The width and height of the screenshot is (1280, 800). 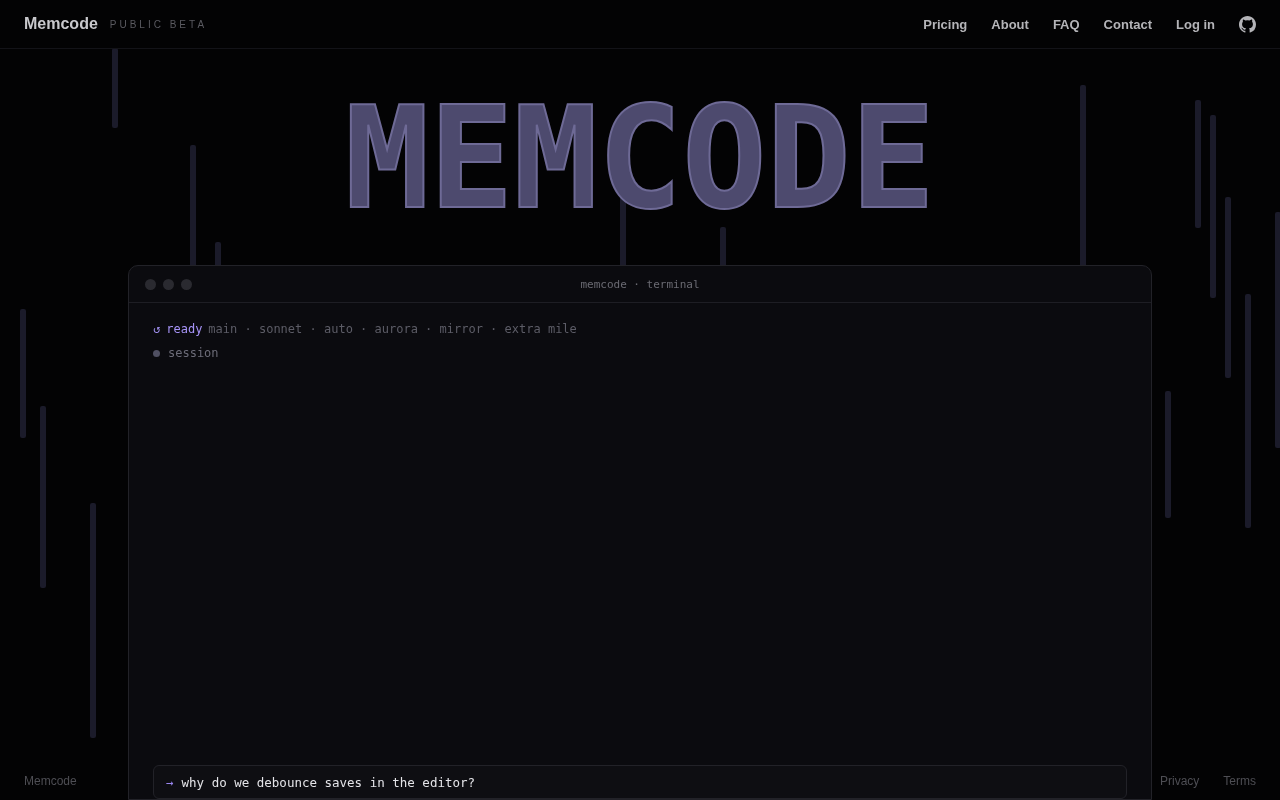 I want to click on nav-link: Log in, so click(x=1195, y=24).